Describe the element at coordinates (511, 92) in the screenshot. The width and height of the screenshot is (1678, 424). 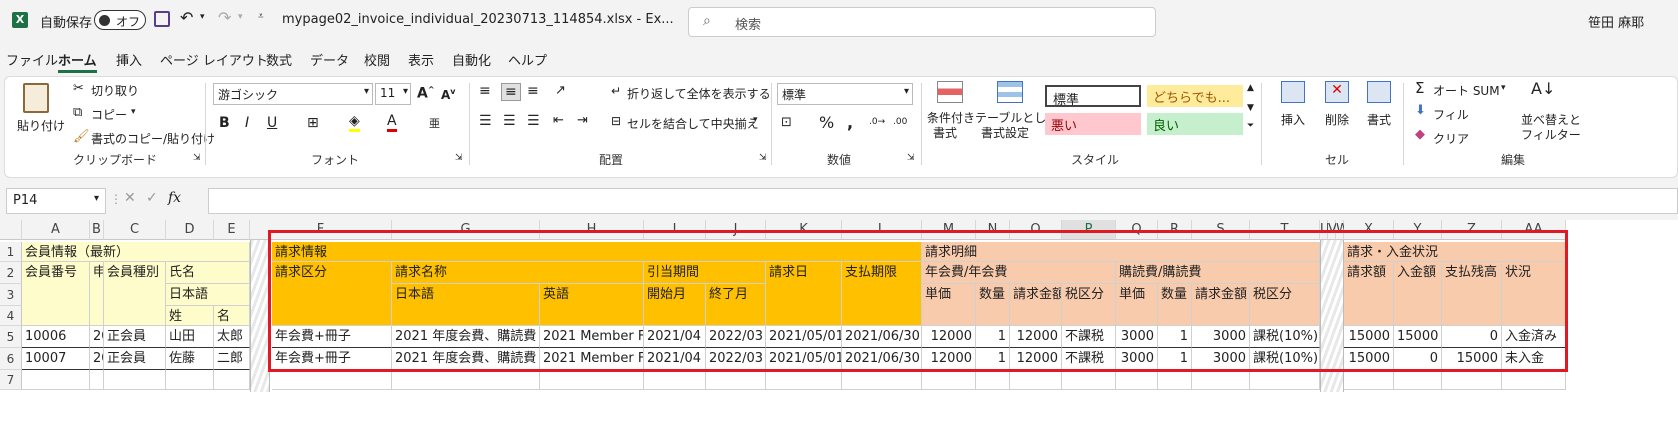
I see `align-middle-icon: ≡` at that location.